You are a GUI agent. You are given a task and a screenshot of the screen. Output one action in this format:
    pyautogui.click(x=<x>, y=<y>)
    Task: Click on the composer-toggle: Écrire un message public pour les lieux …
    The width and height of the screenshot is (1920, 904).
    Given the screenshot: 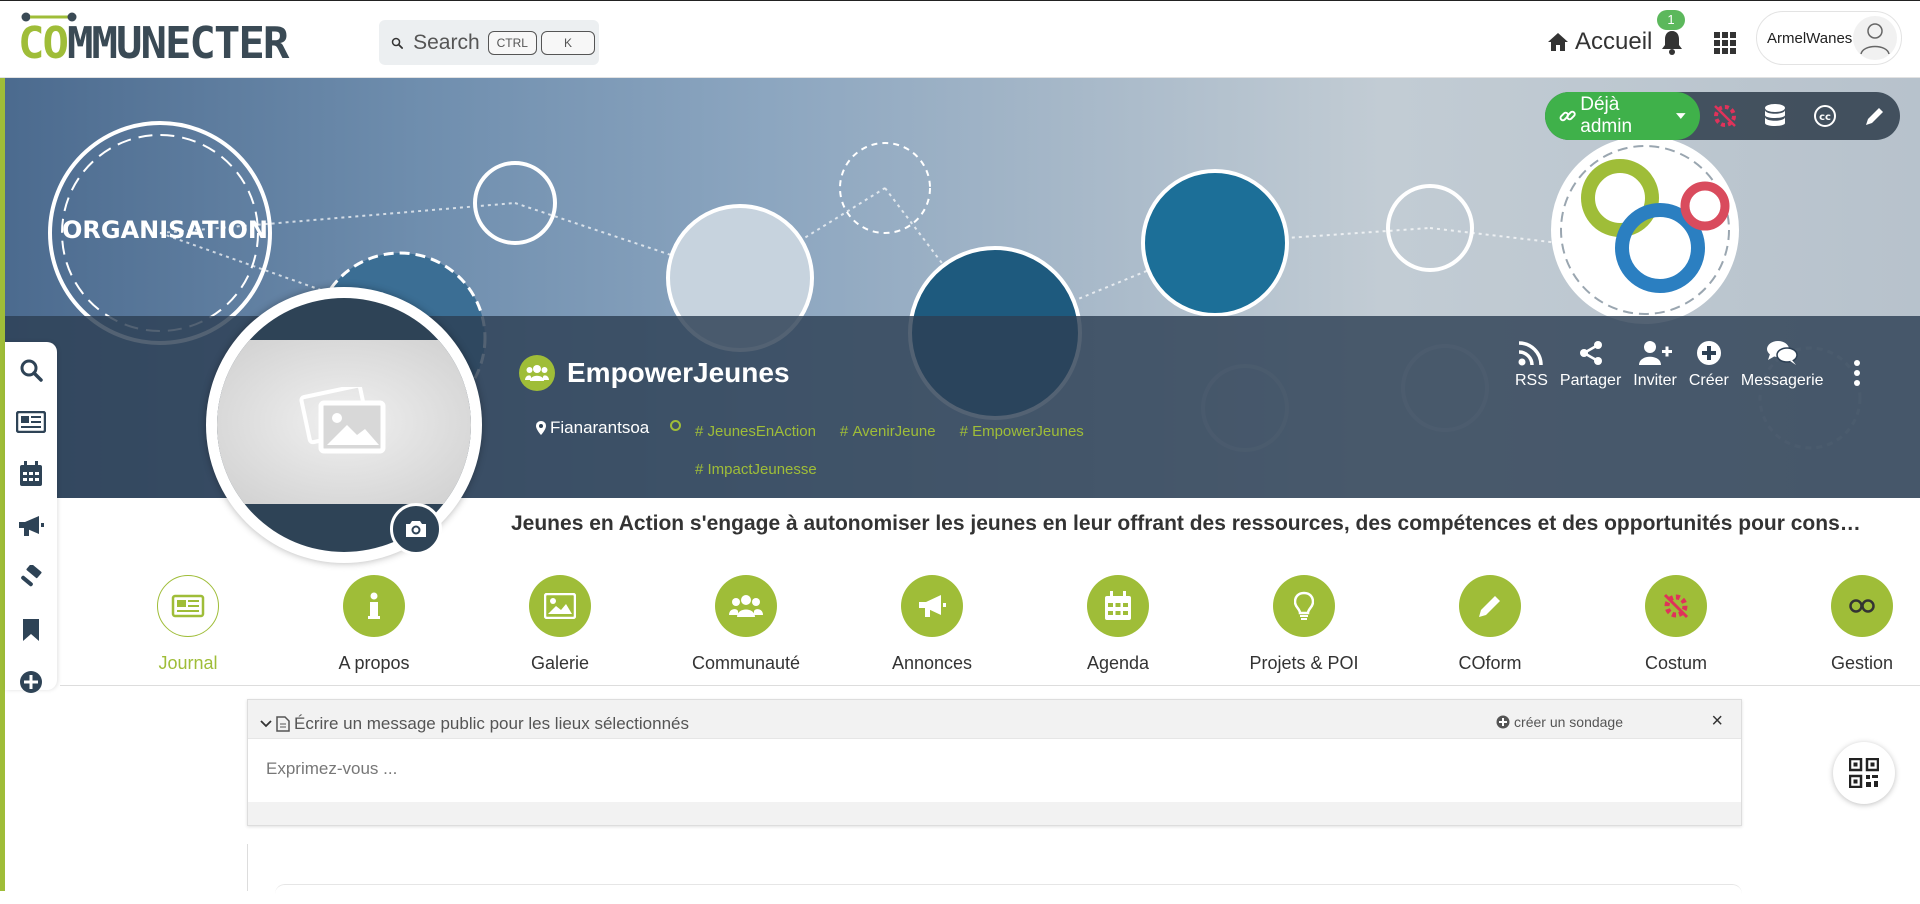 What is the action you would take?
    pyautogui.click(x=474, y=724)
    